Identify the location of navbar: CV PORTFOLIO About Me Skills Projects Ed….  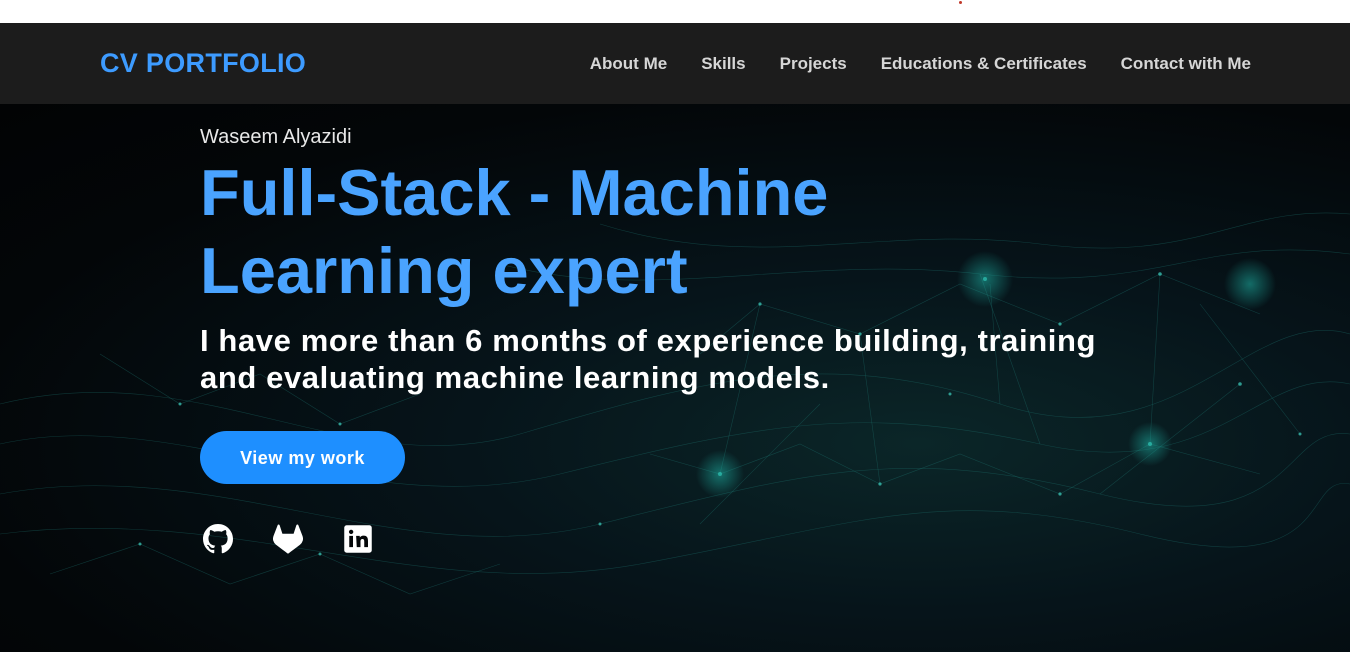
(675, 63).